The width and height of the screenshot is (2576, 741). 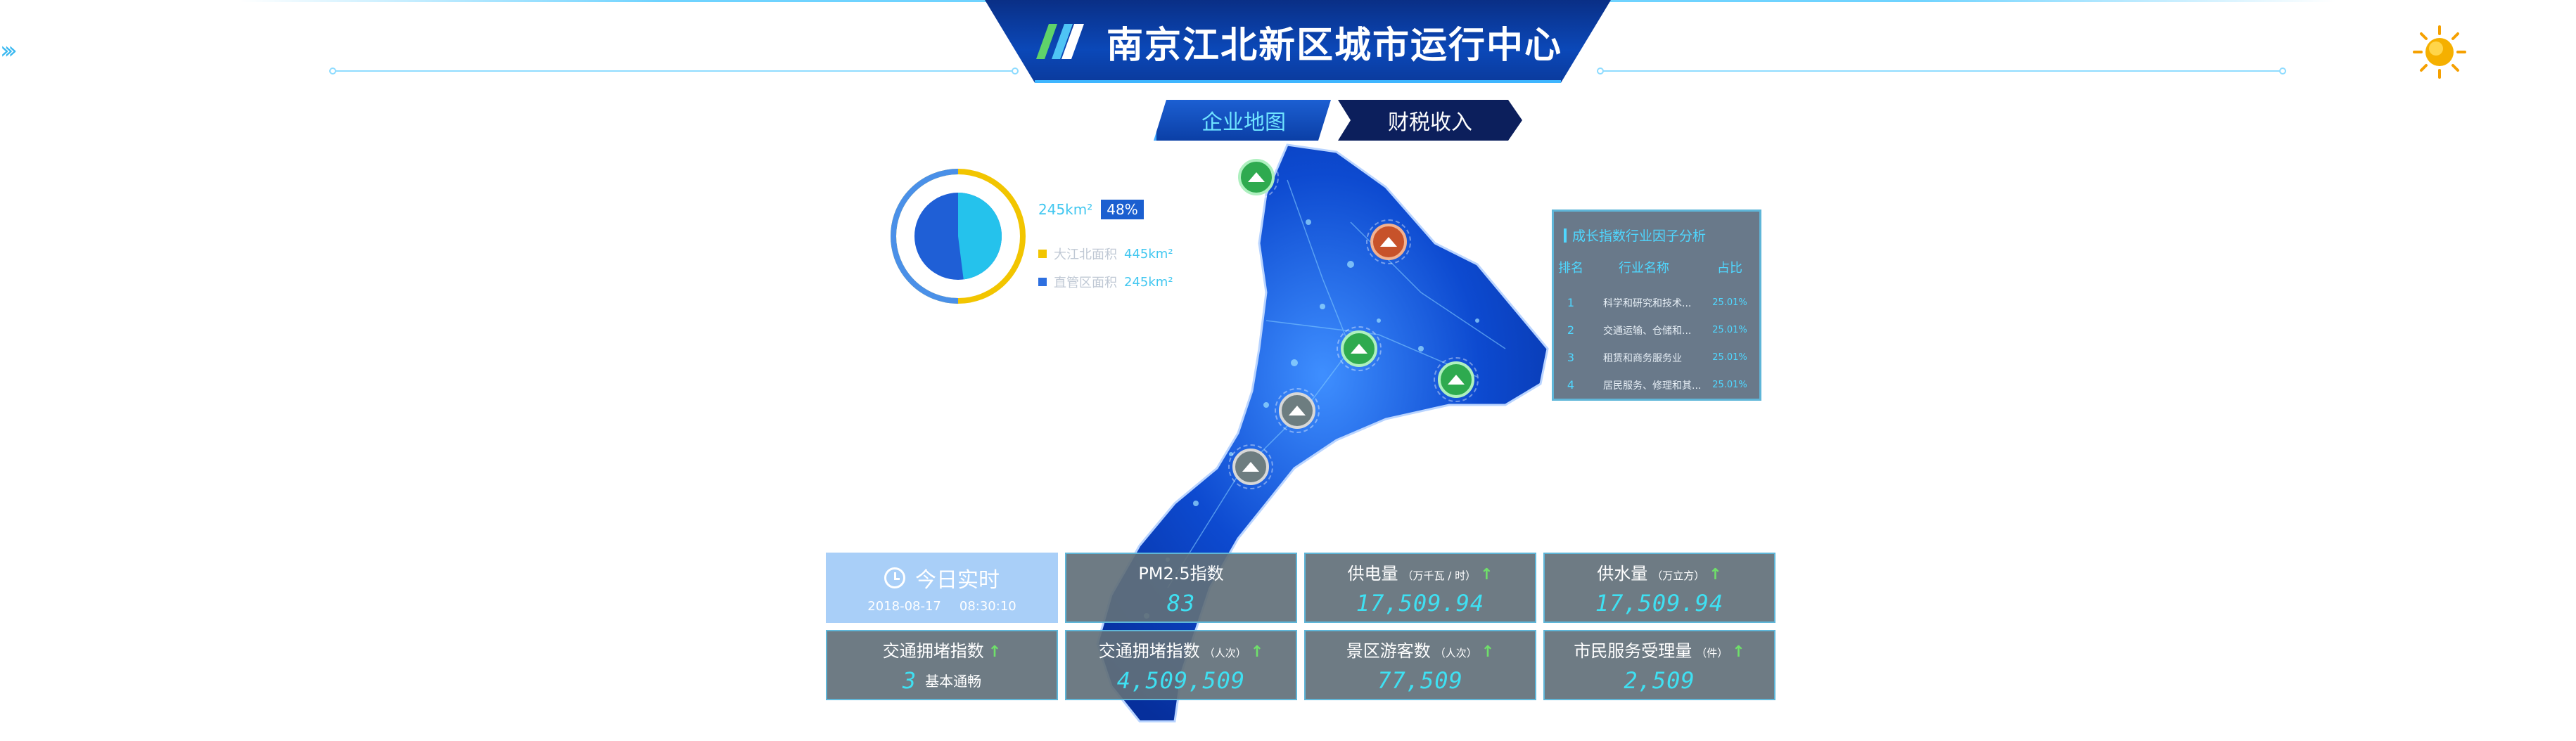 I want to click on citizen-service-card: 市民服务受理量 （件） ↑ 2,509, so click(x=1659, y=665).